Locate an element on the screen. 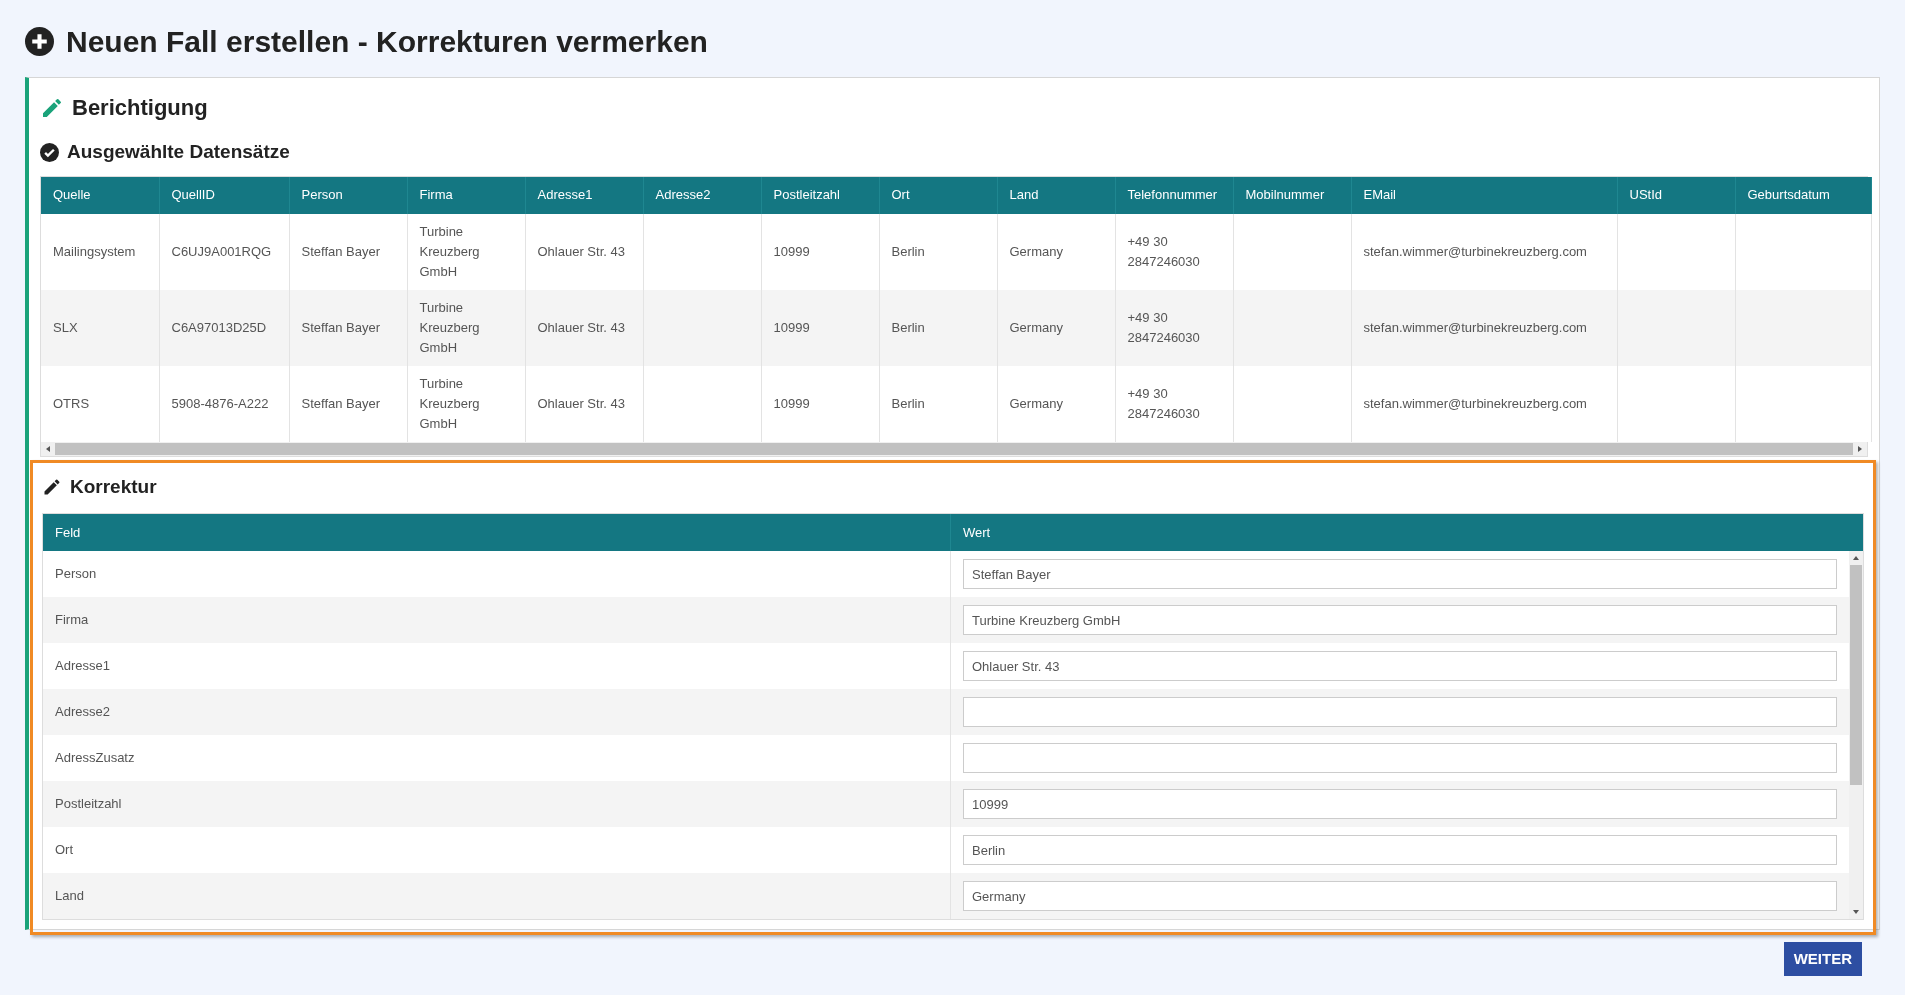 Image resolution: width=1905 pixels, height=995 pixels. column-header: Telefonnummer is located at coordinates (1174, 195).